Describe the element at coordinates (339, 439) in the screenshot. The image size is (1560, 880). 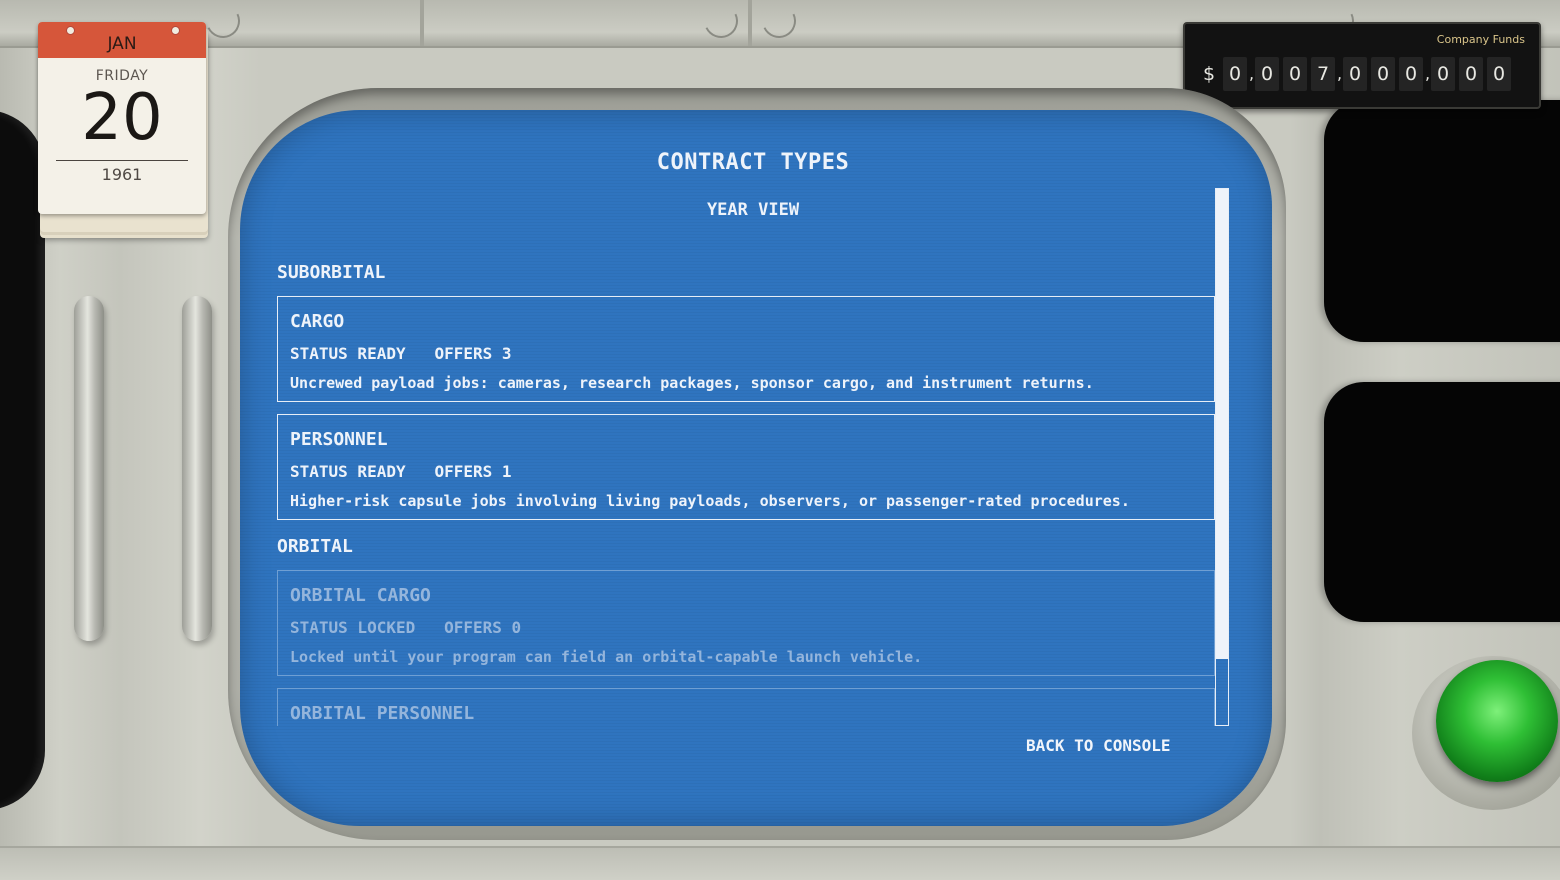
I see `card-title: PERSONNEL` at that location.